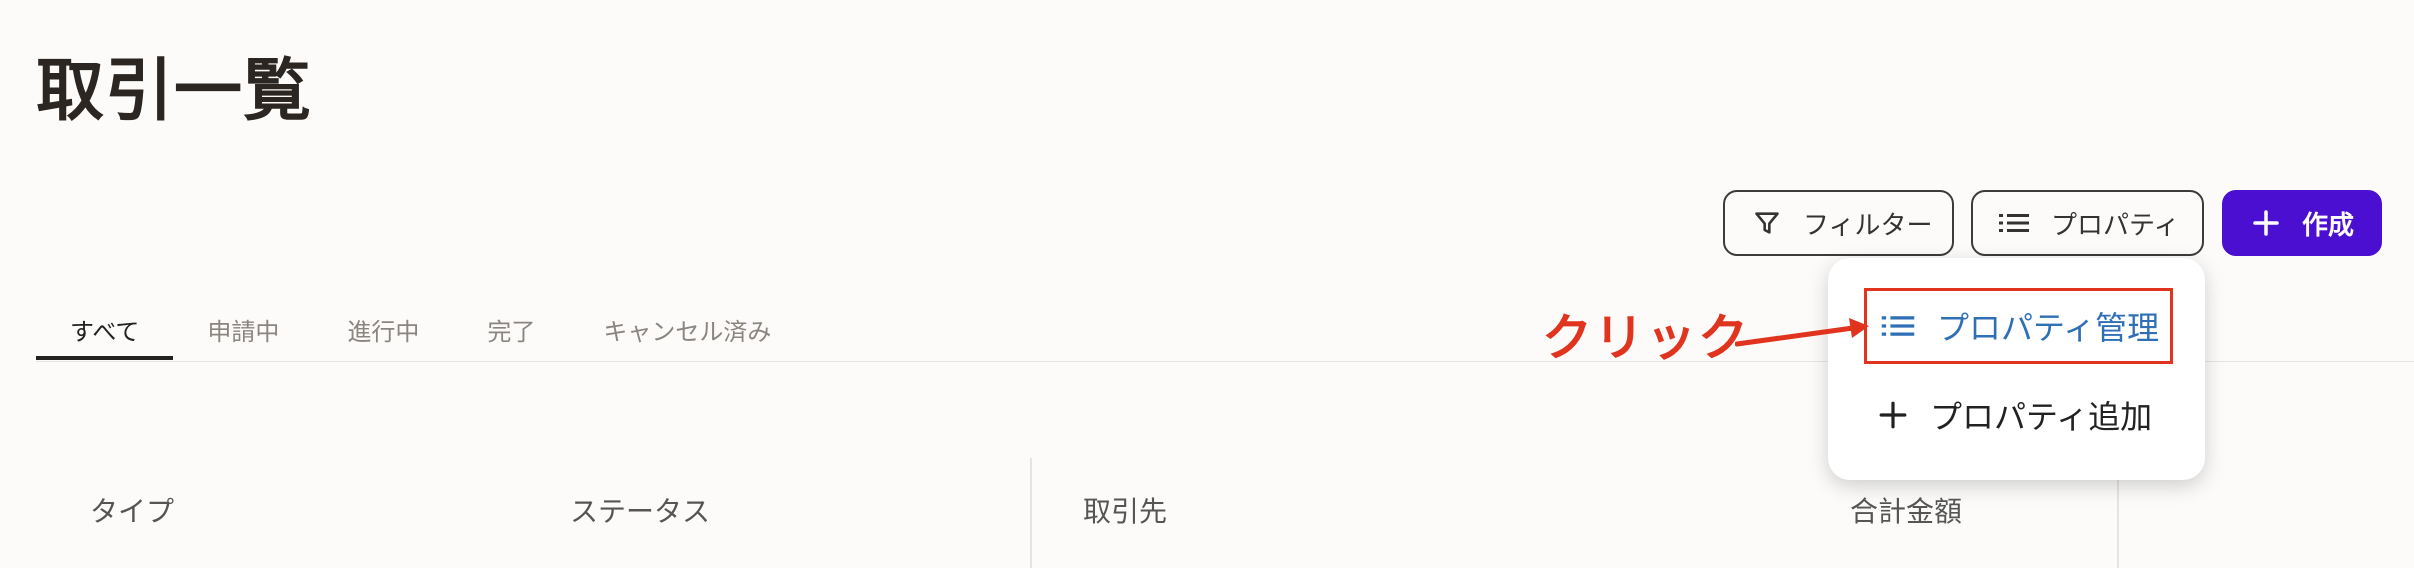 The image size is (2414, 568). What do you see at coordinates (1767, 223) in the screenshot?
I see `filter-icon` at bounding box center [1767, 223].